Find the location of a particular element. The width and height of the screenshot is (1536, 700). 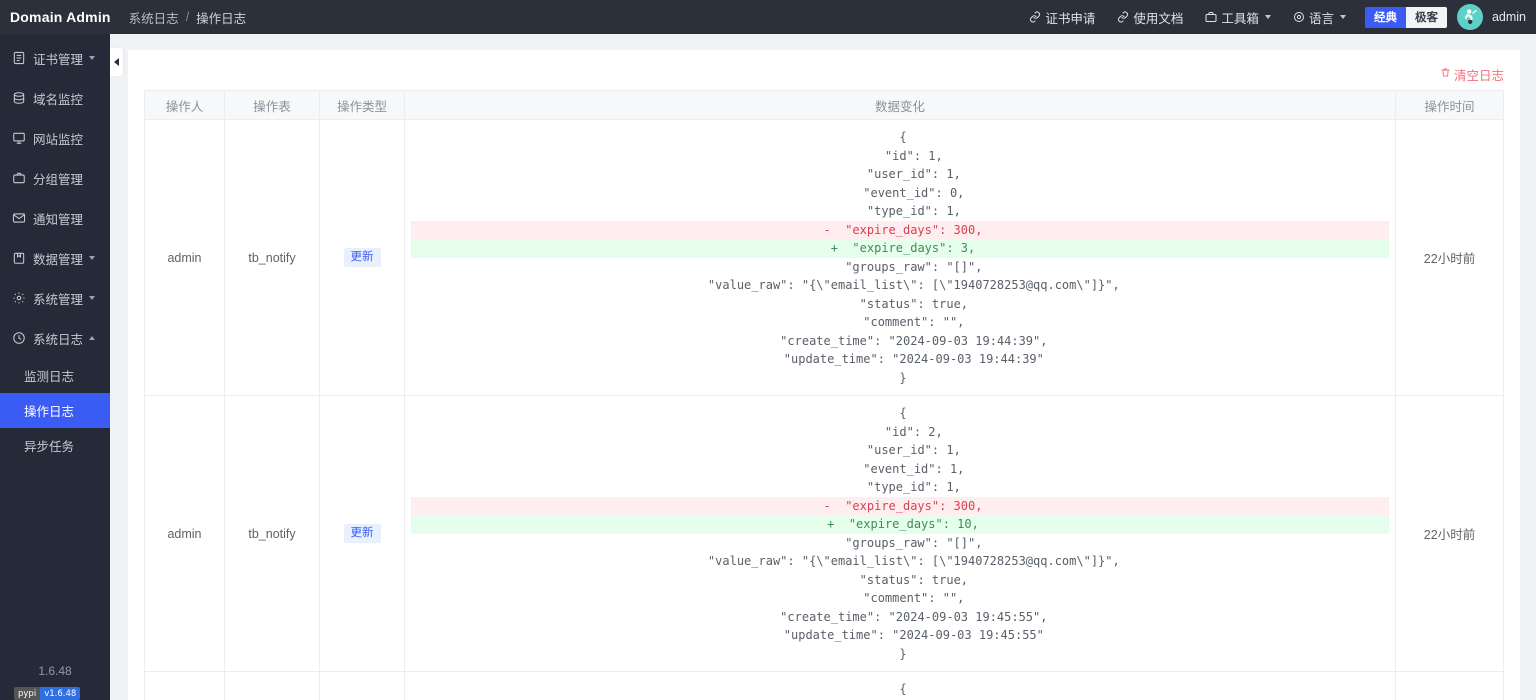

box-icon is located at coordinates (18, 258).